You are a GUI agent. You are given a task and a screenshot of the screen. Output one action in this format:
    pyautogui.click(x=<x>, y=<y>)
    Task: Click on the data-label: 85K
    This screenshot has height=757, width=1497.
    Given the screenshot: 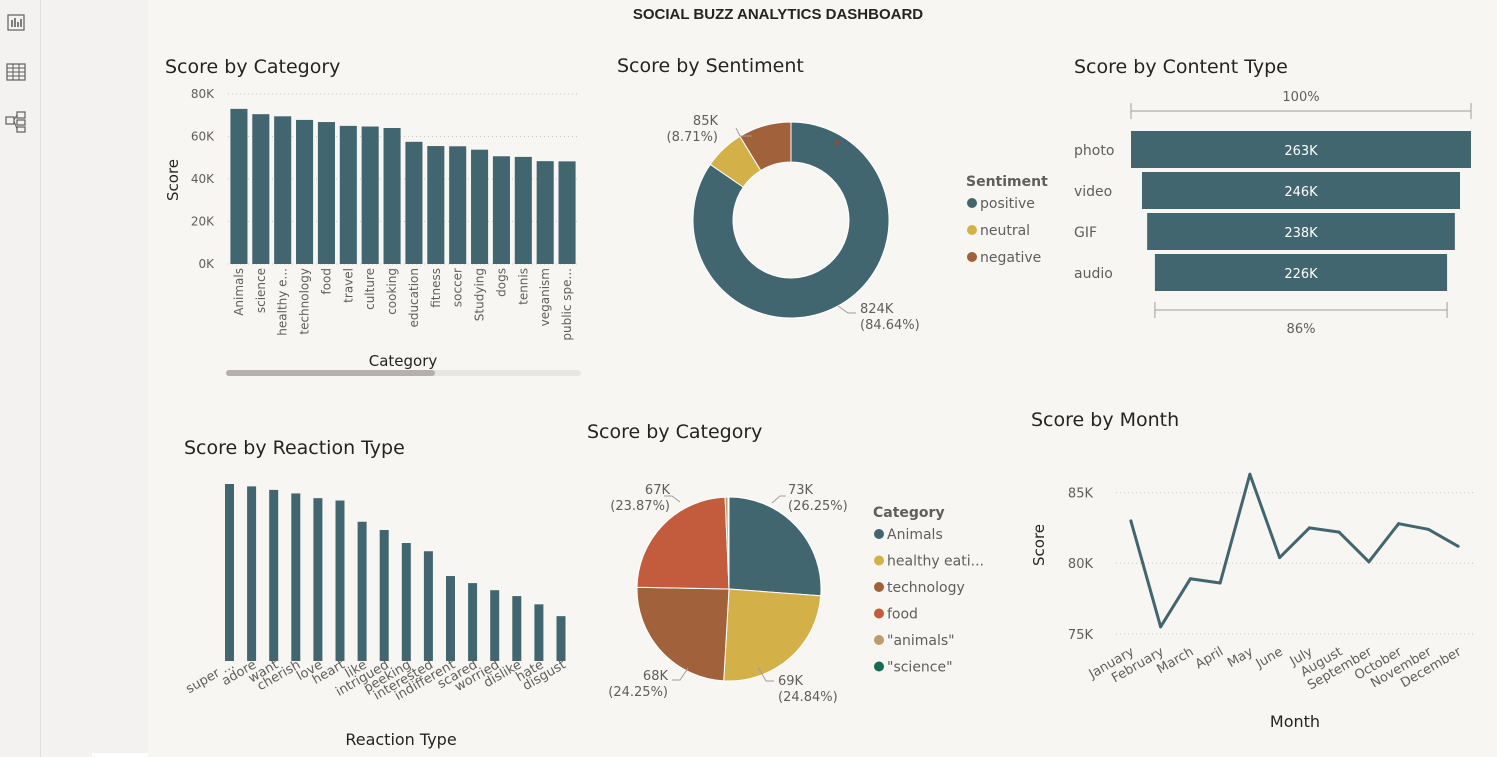 What is the action you would take?
    pyautogui.click(x=706, y=121)
    